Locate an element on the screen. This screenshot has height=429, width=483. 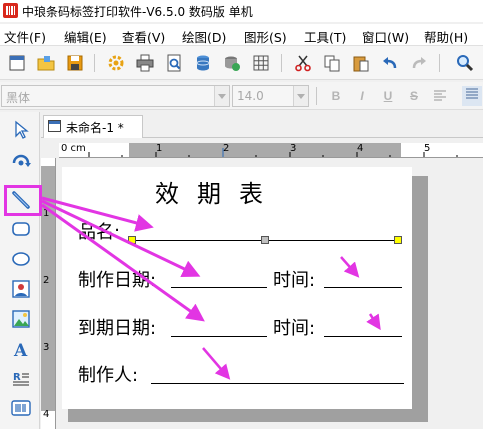
arrow-to-production-date is located at coordinates (121, 238).